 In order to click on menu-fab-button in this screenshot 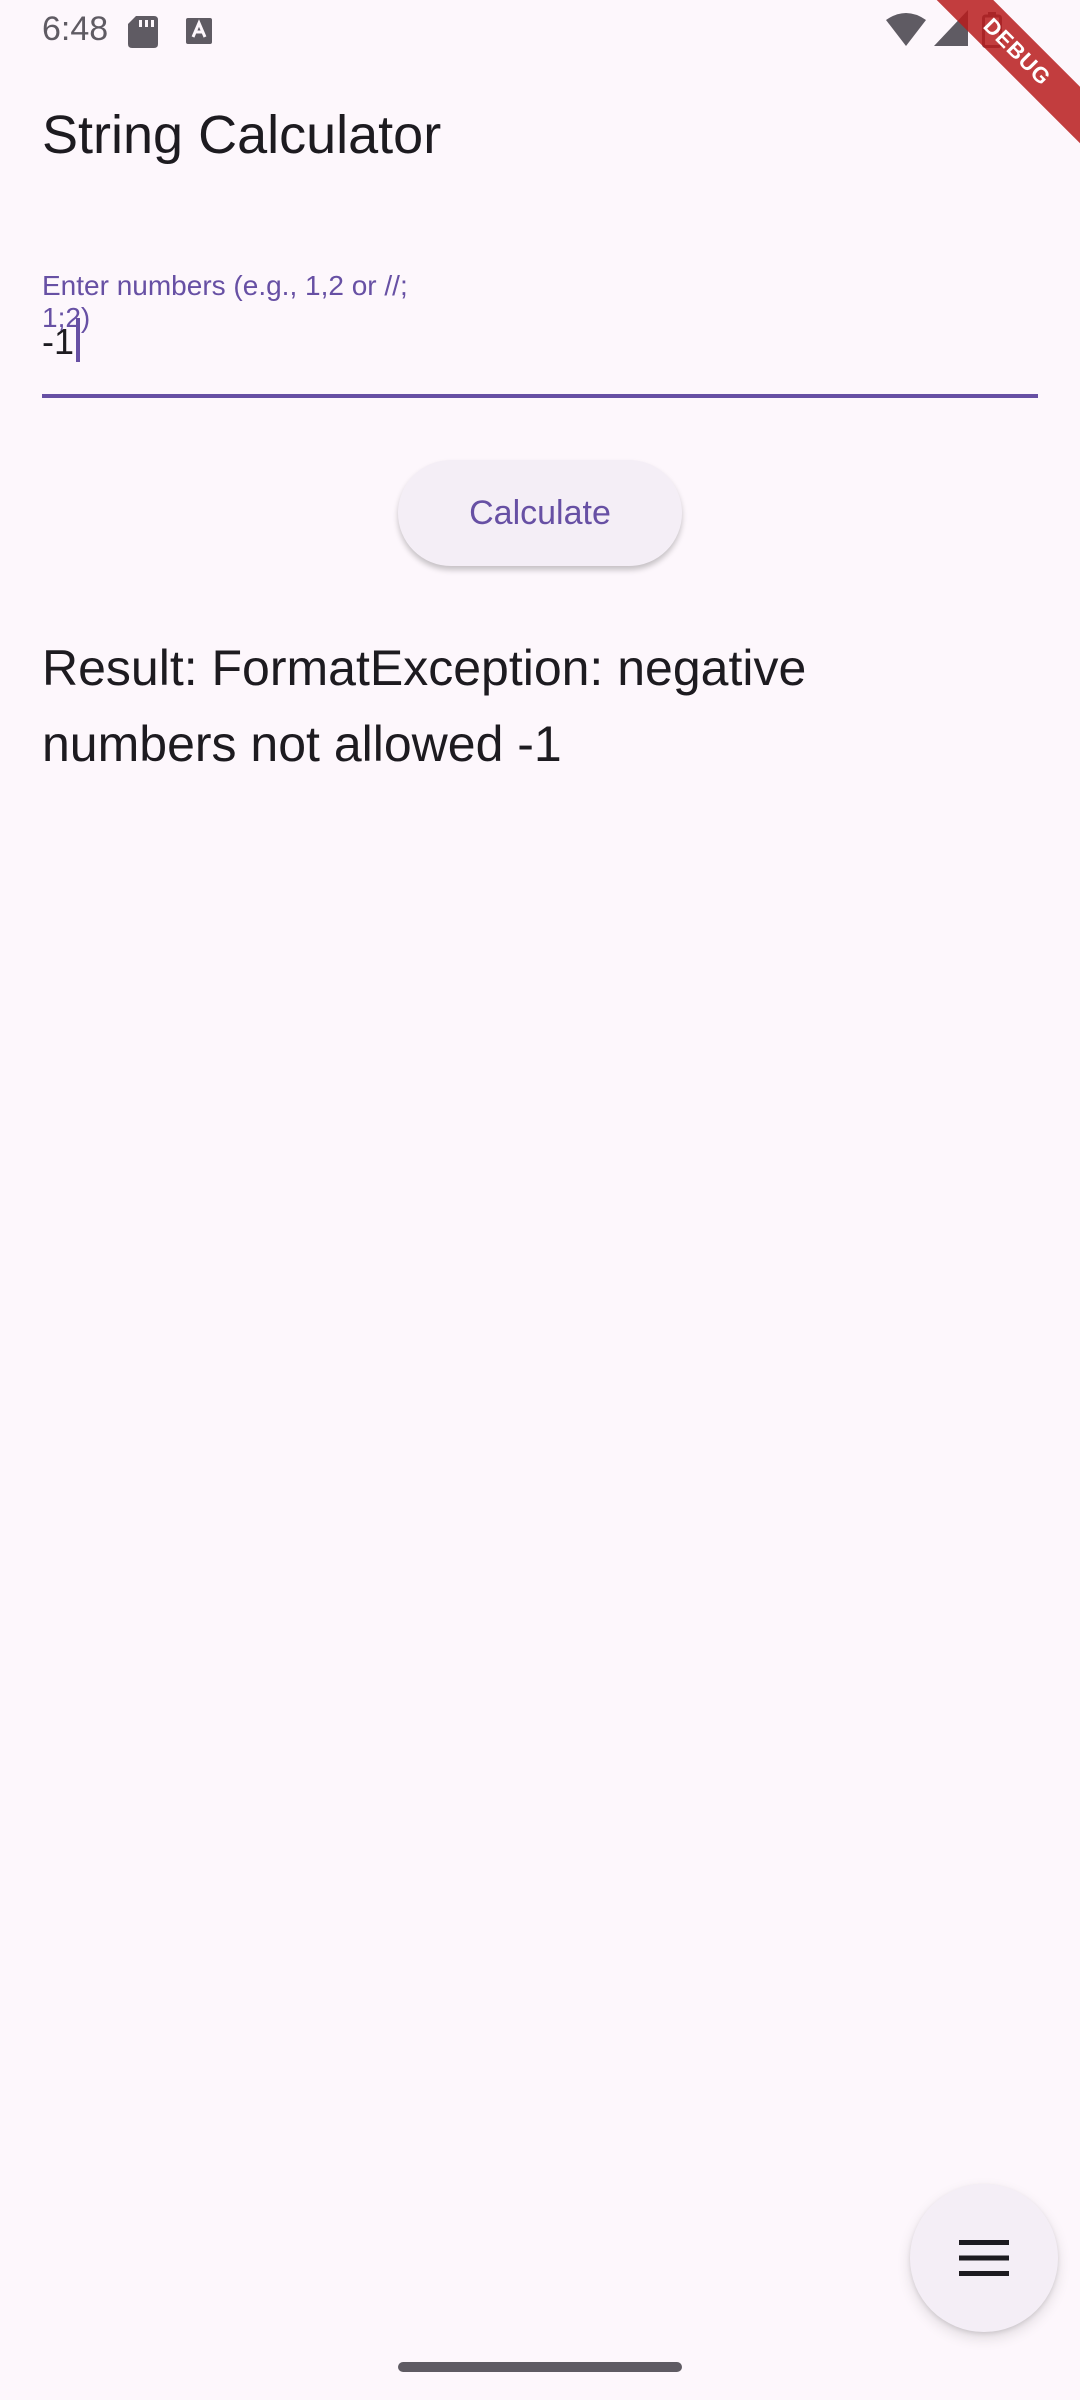, I will do `click(984, 2258)`.